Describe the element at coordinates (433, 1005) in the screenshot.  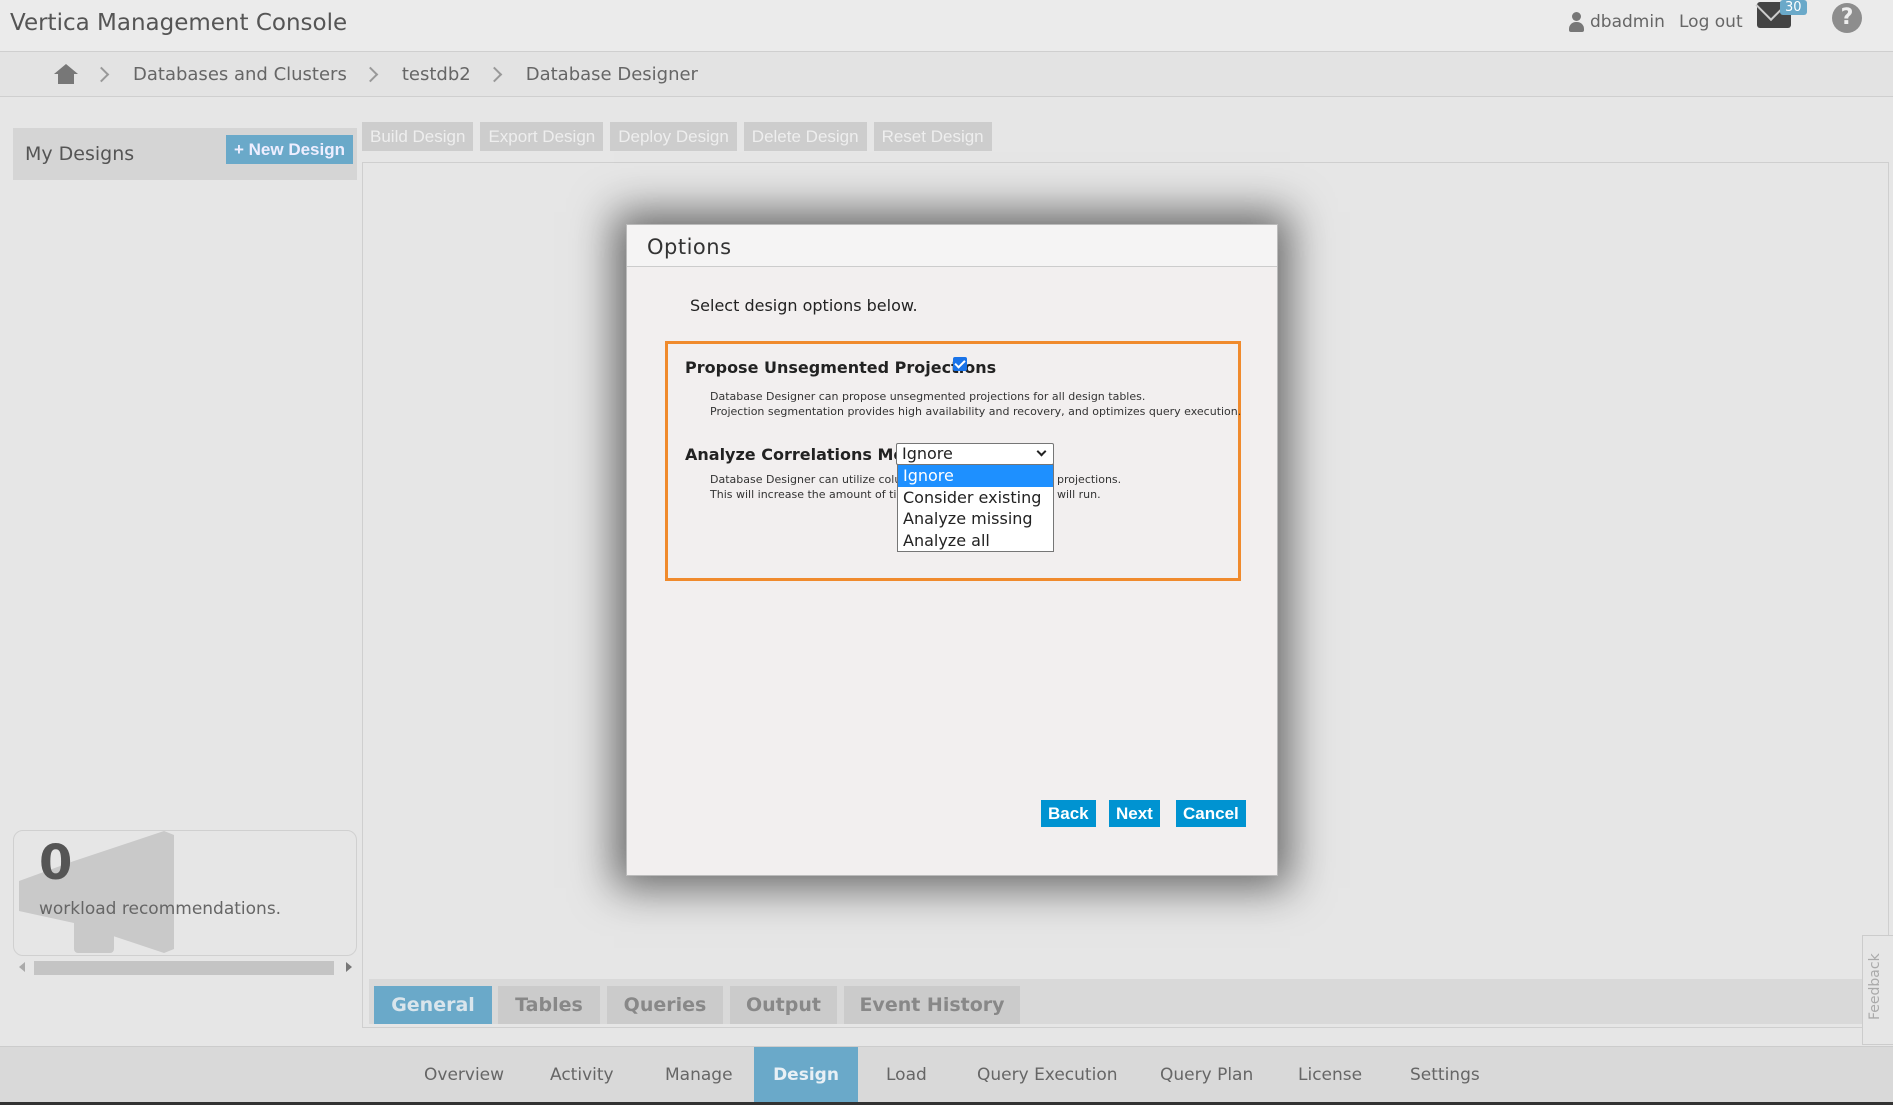
I see `tab-general: General` at that location.